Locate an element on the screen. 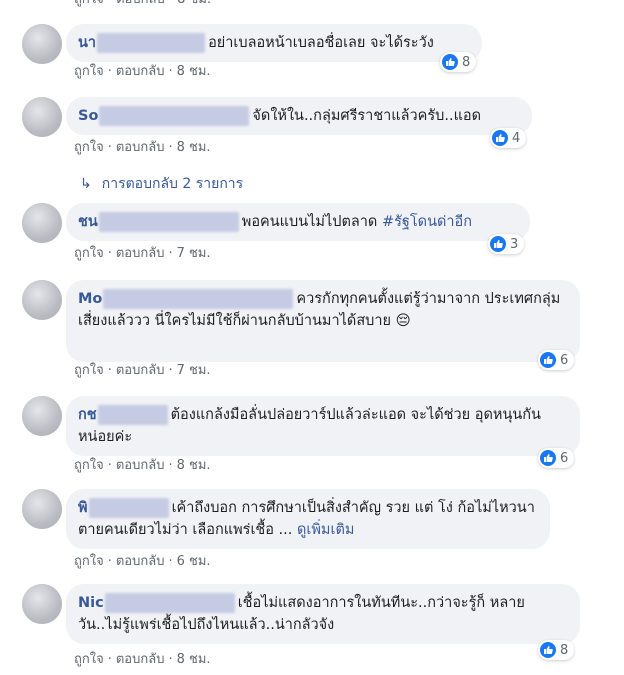 The image size is (624, 675). like-reaction: 3 is located at coordinates (506, 244).